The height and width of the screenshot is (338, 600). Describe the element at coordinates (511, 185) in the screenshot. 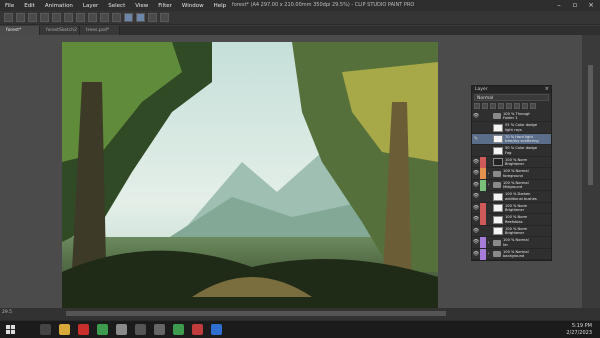

I see `layer-row: 👁 › 100 % Normal Midground` at that location.